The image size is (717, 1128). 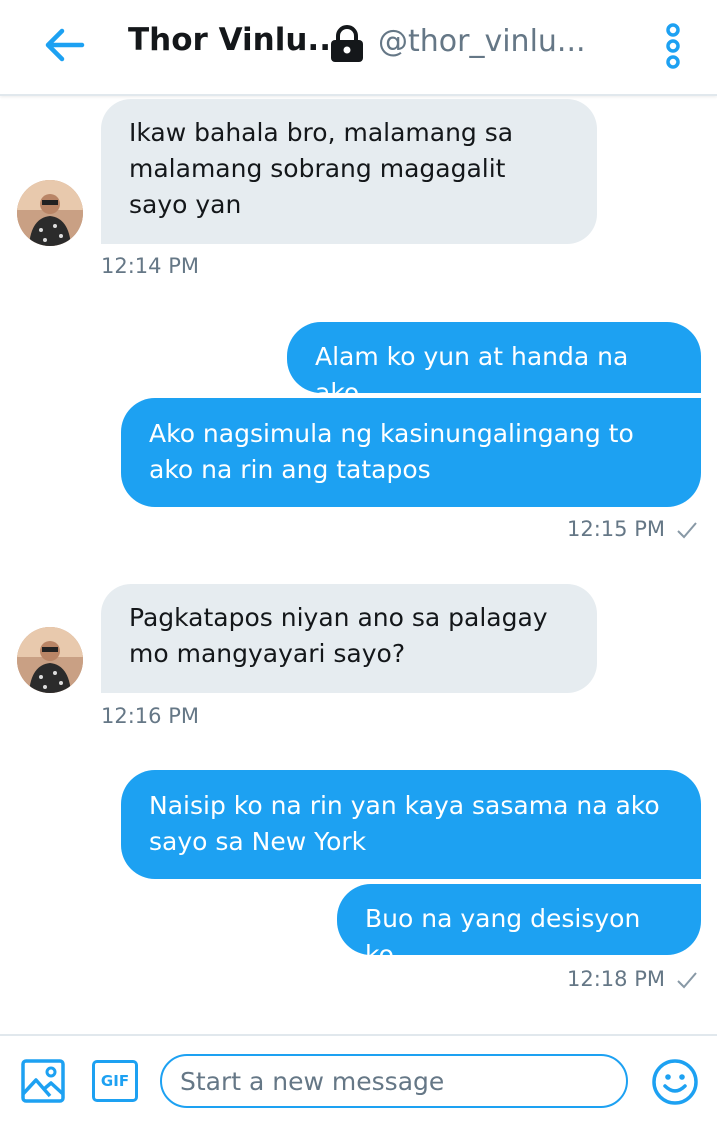 I want to click on message-bubble-outgoing: Alam ko yun at handa na ako, so click(x=494, y=364).